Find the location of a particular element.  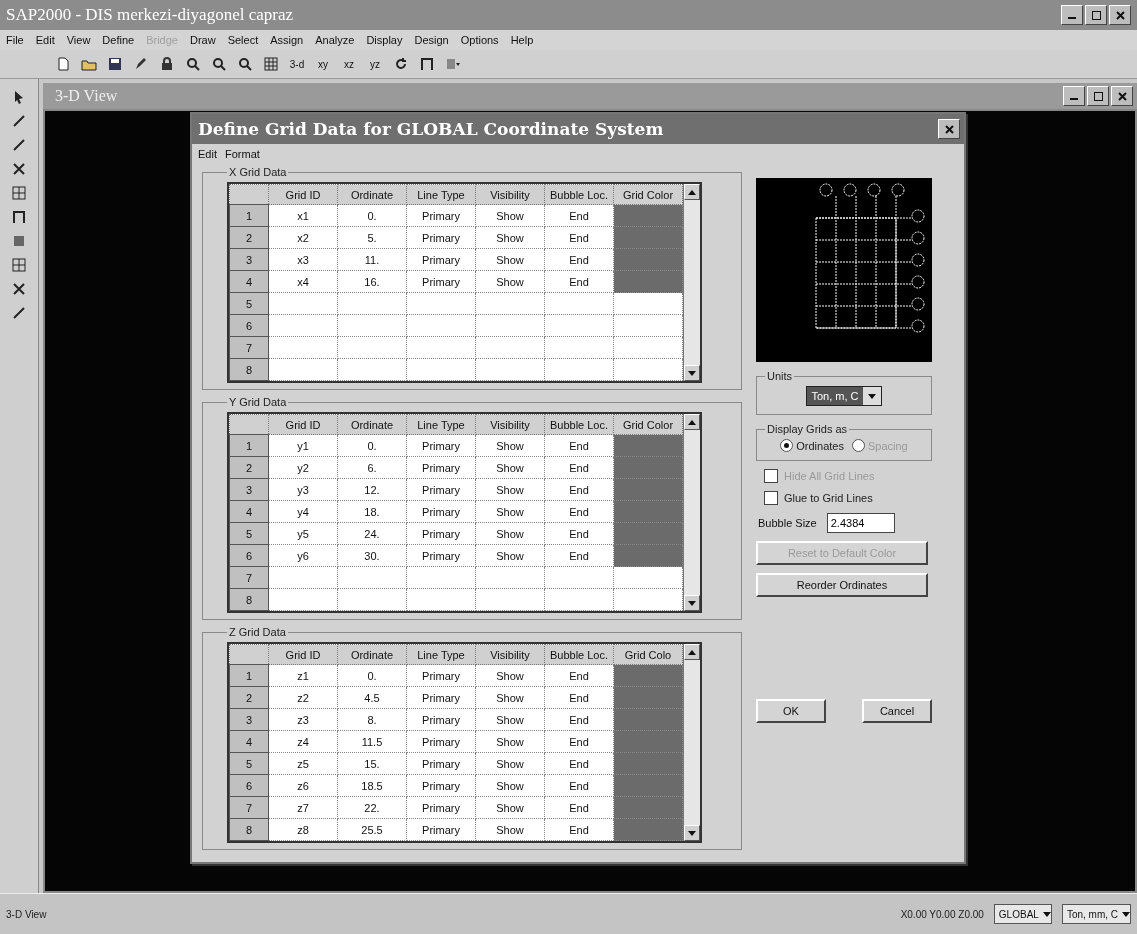

row-number: 6 is located at coordinates (249, 785).